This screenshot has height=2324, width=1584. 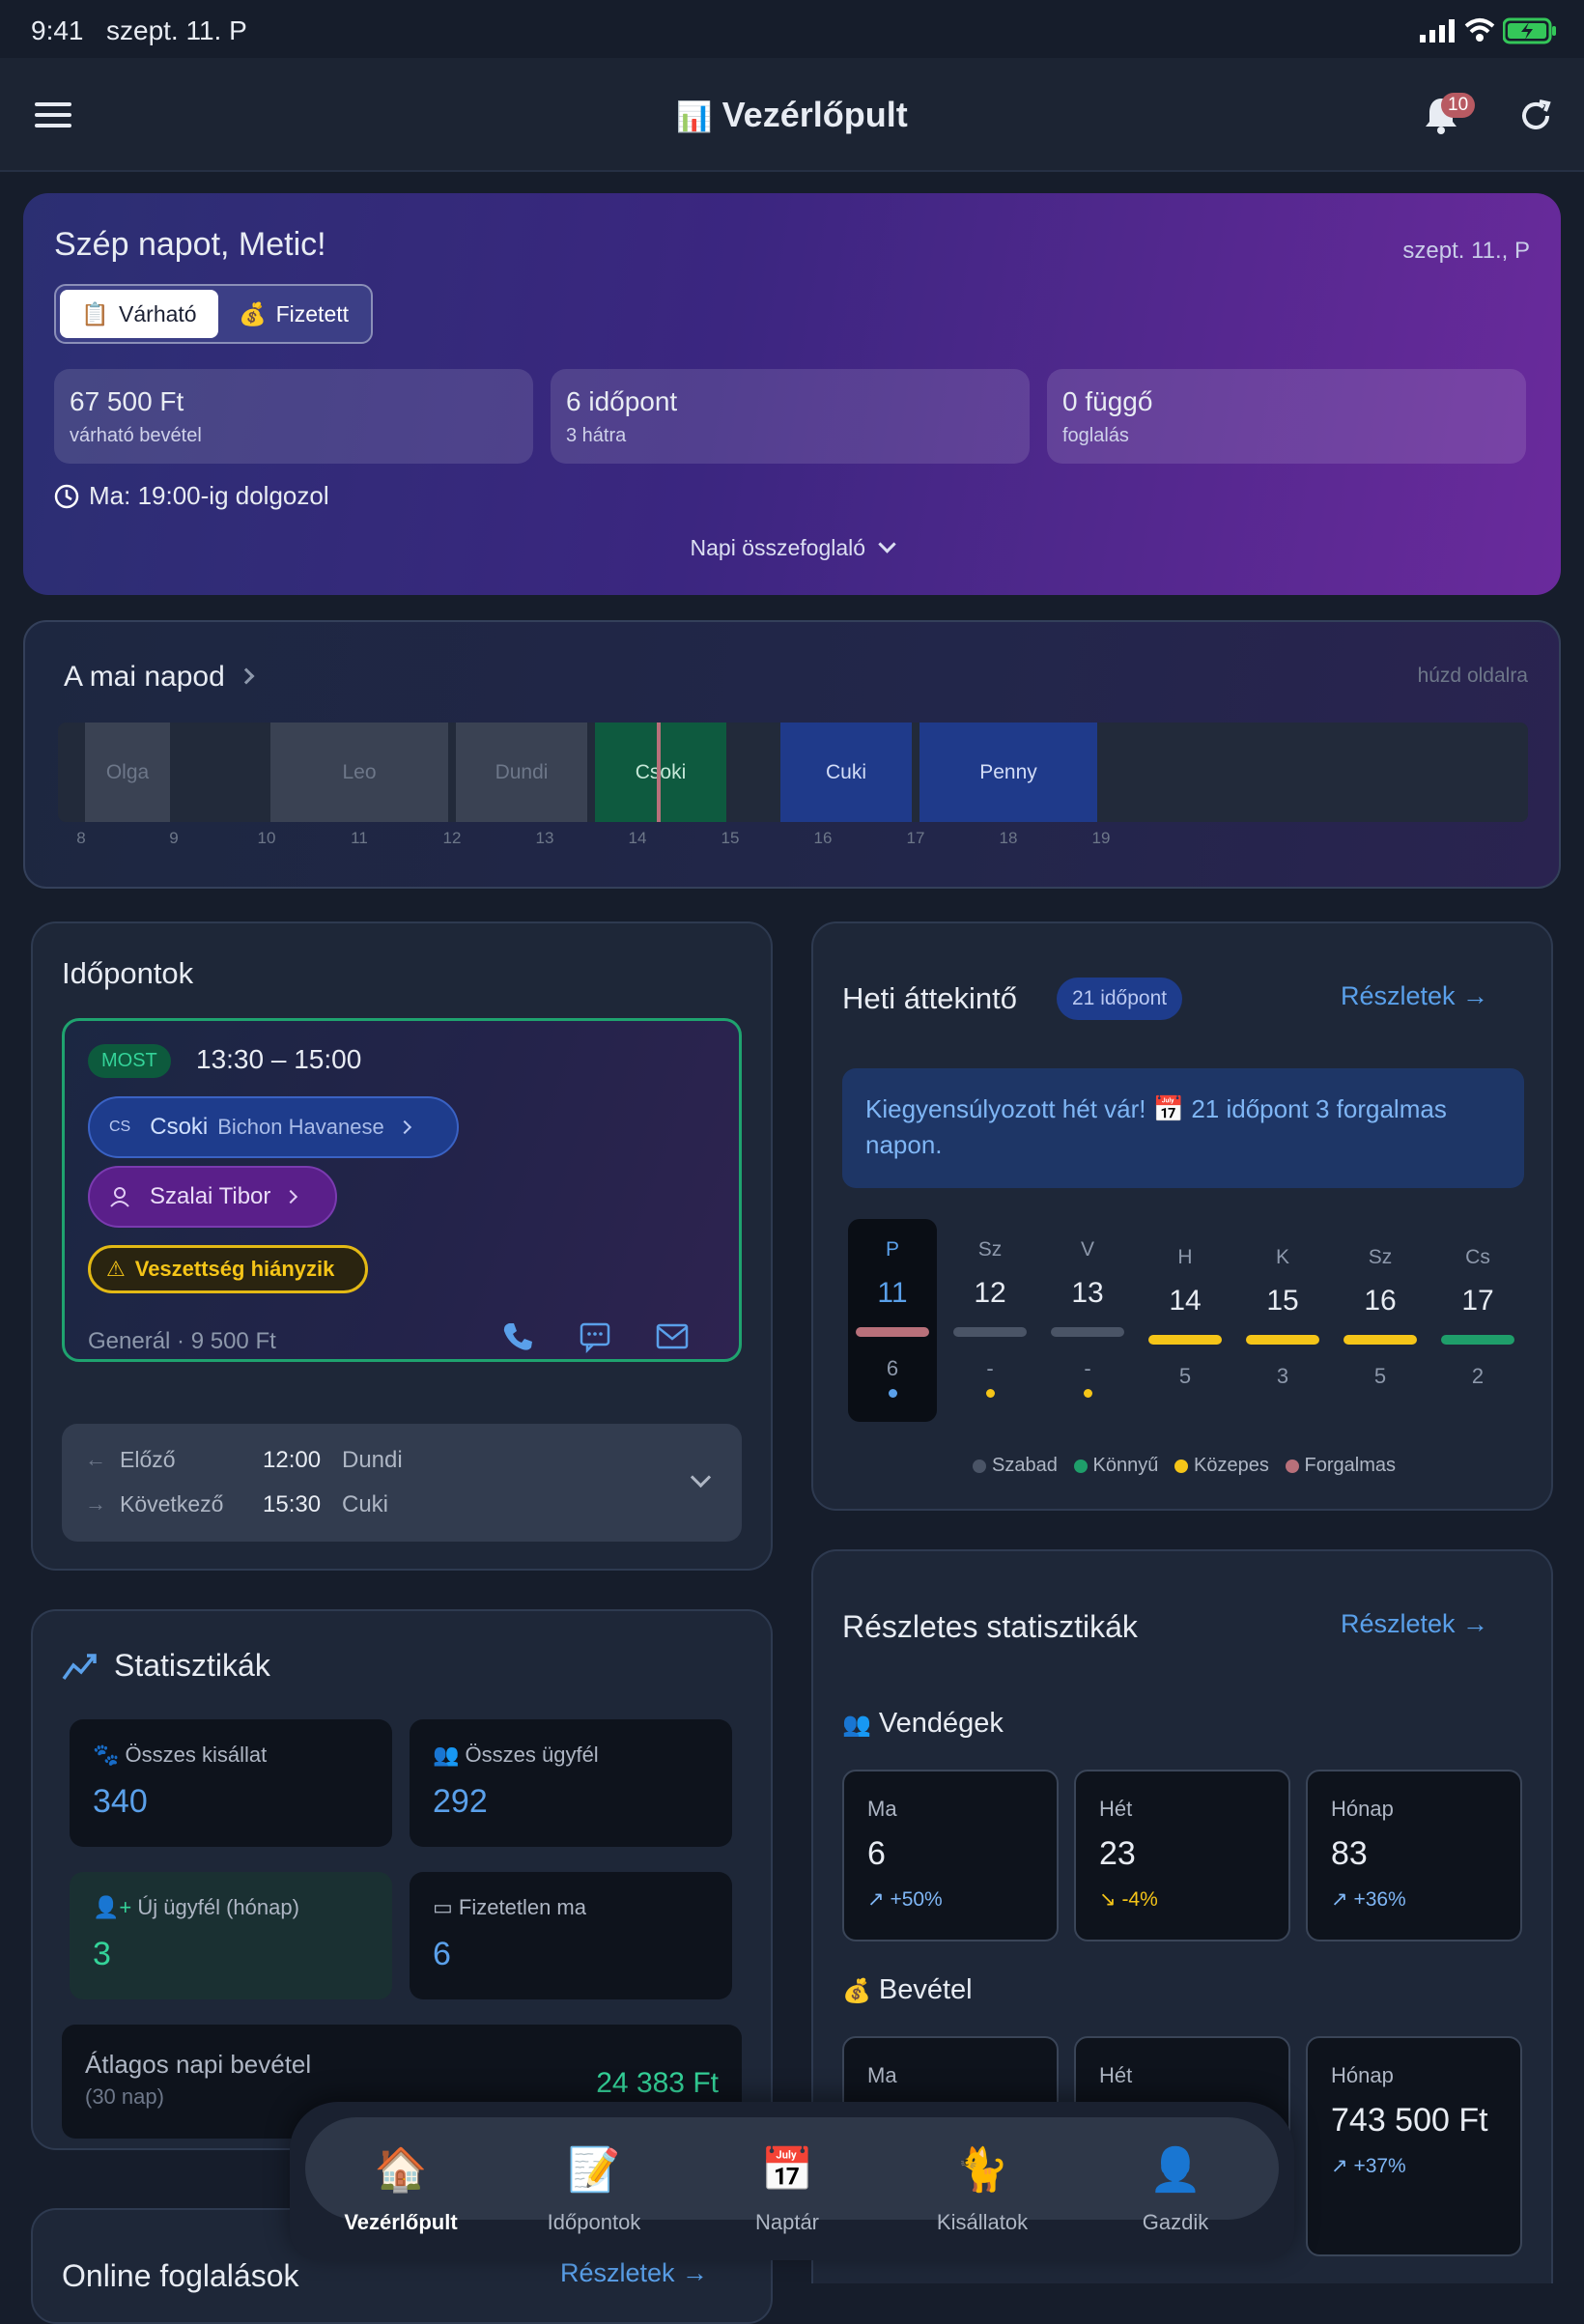 I want to click on pet-breed: Bichon Havanese, so click(x=300, y=1127).